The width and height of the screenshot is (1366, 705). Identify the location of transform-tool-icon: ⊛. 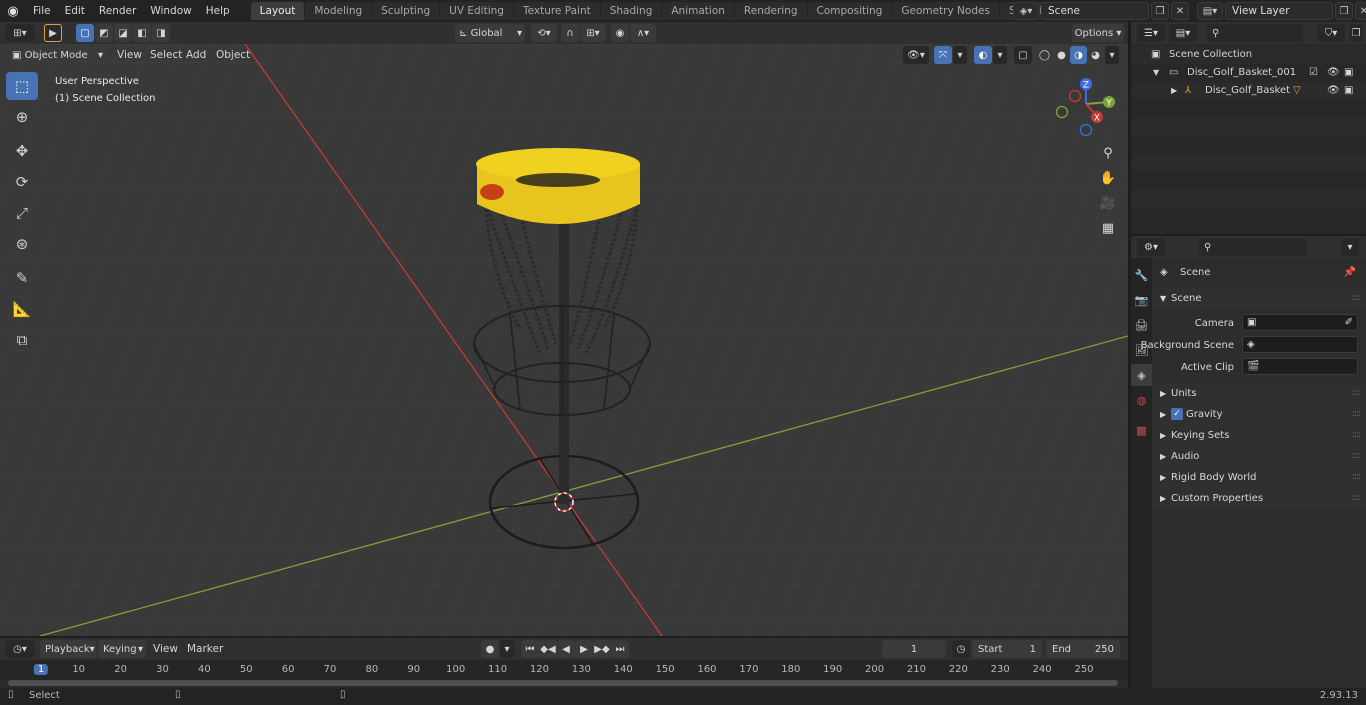
(22, 244).